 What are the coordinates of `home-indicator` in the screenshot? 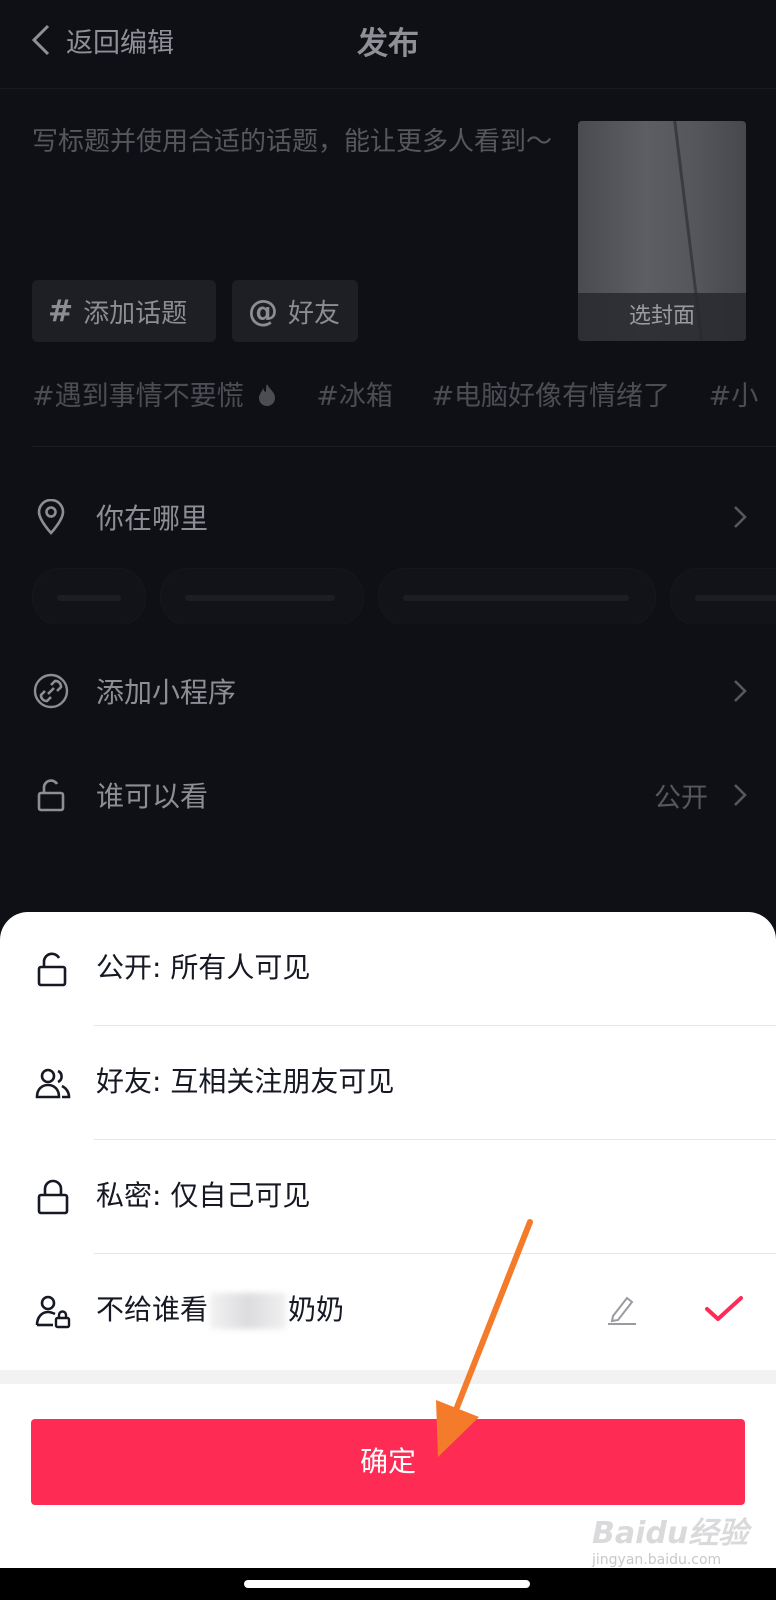 It's located at (387, 1584).